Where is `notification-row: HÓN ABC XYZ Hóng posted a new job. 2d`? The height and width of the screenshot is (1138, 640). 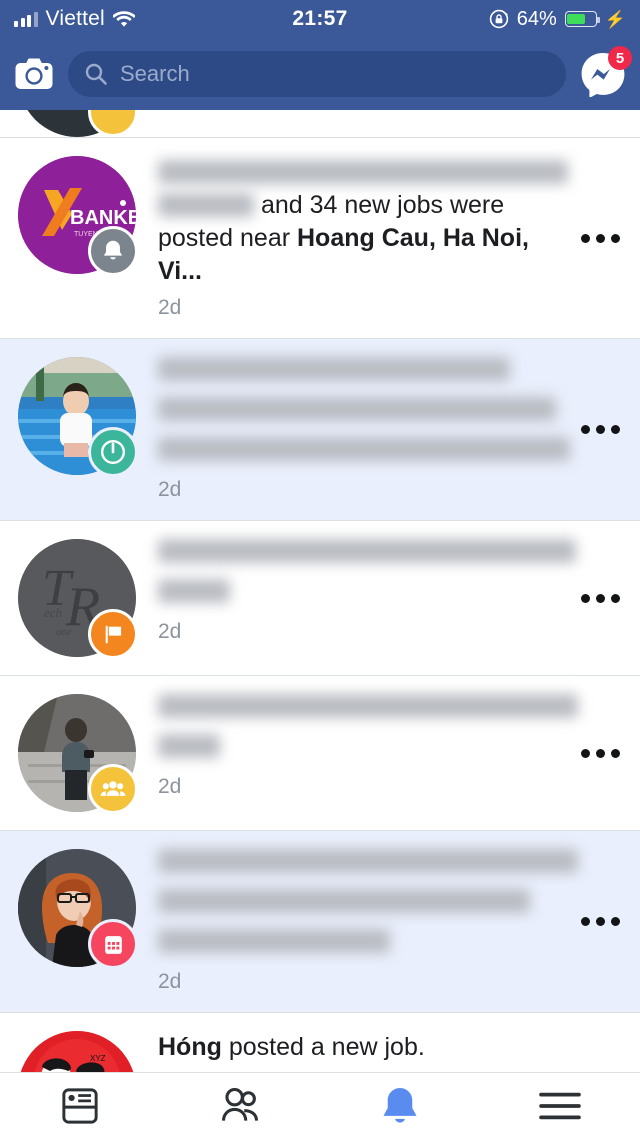 notification-row: HÓN ABC XYZ Hóng posted a new job. 2d is located at coordinates (320, 1042).